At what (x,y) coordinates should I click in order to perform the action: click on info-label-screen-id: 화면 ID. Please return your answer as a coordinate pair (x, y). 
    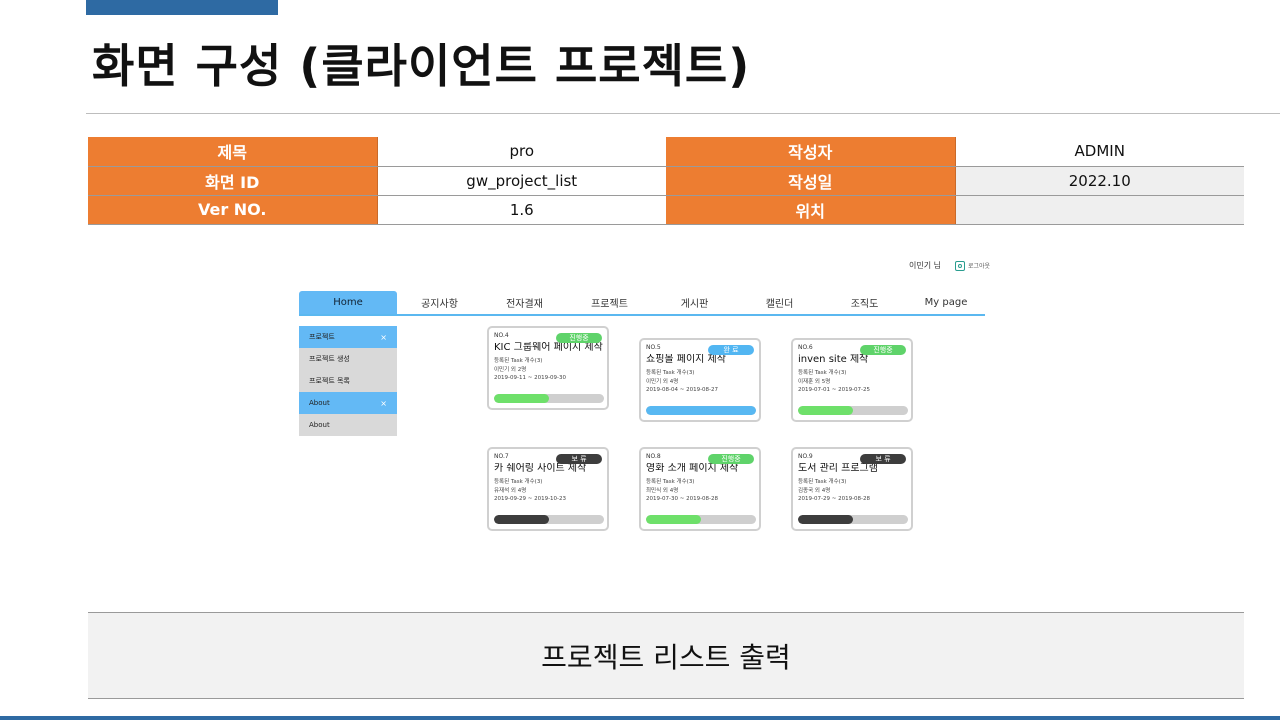
    Looking at the image, I should click on (233, 181).